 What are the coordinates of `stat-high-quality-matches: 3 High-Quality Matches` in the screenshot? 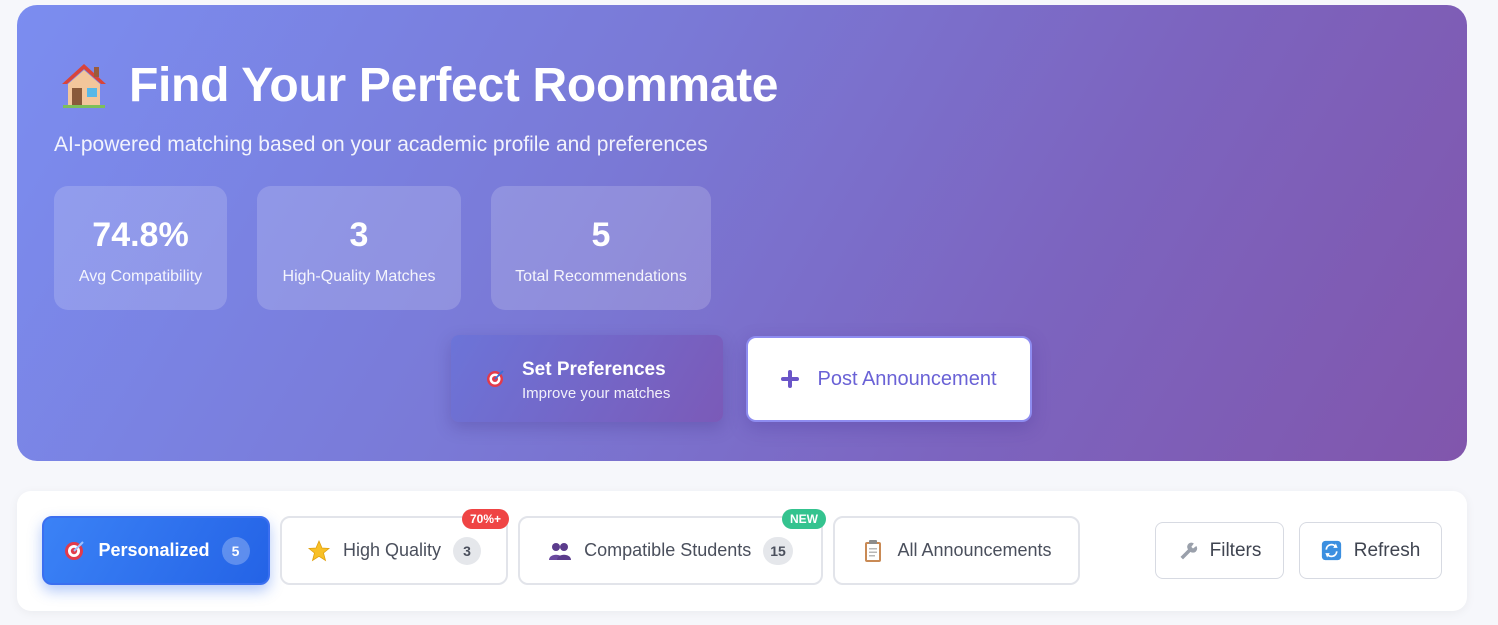 It's located at (359, 248).